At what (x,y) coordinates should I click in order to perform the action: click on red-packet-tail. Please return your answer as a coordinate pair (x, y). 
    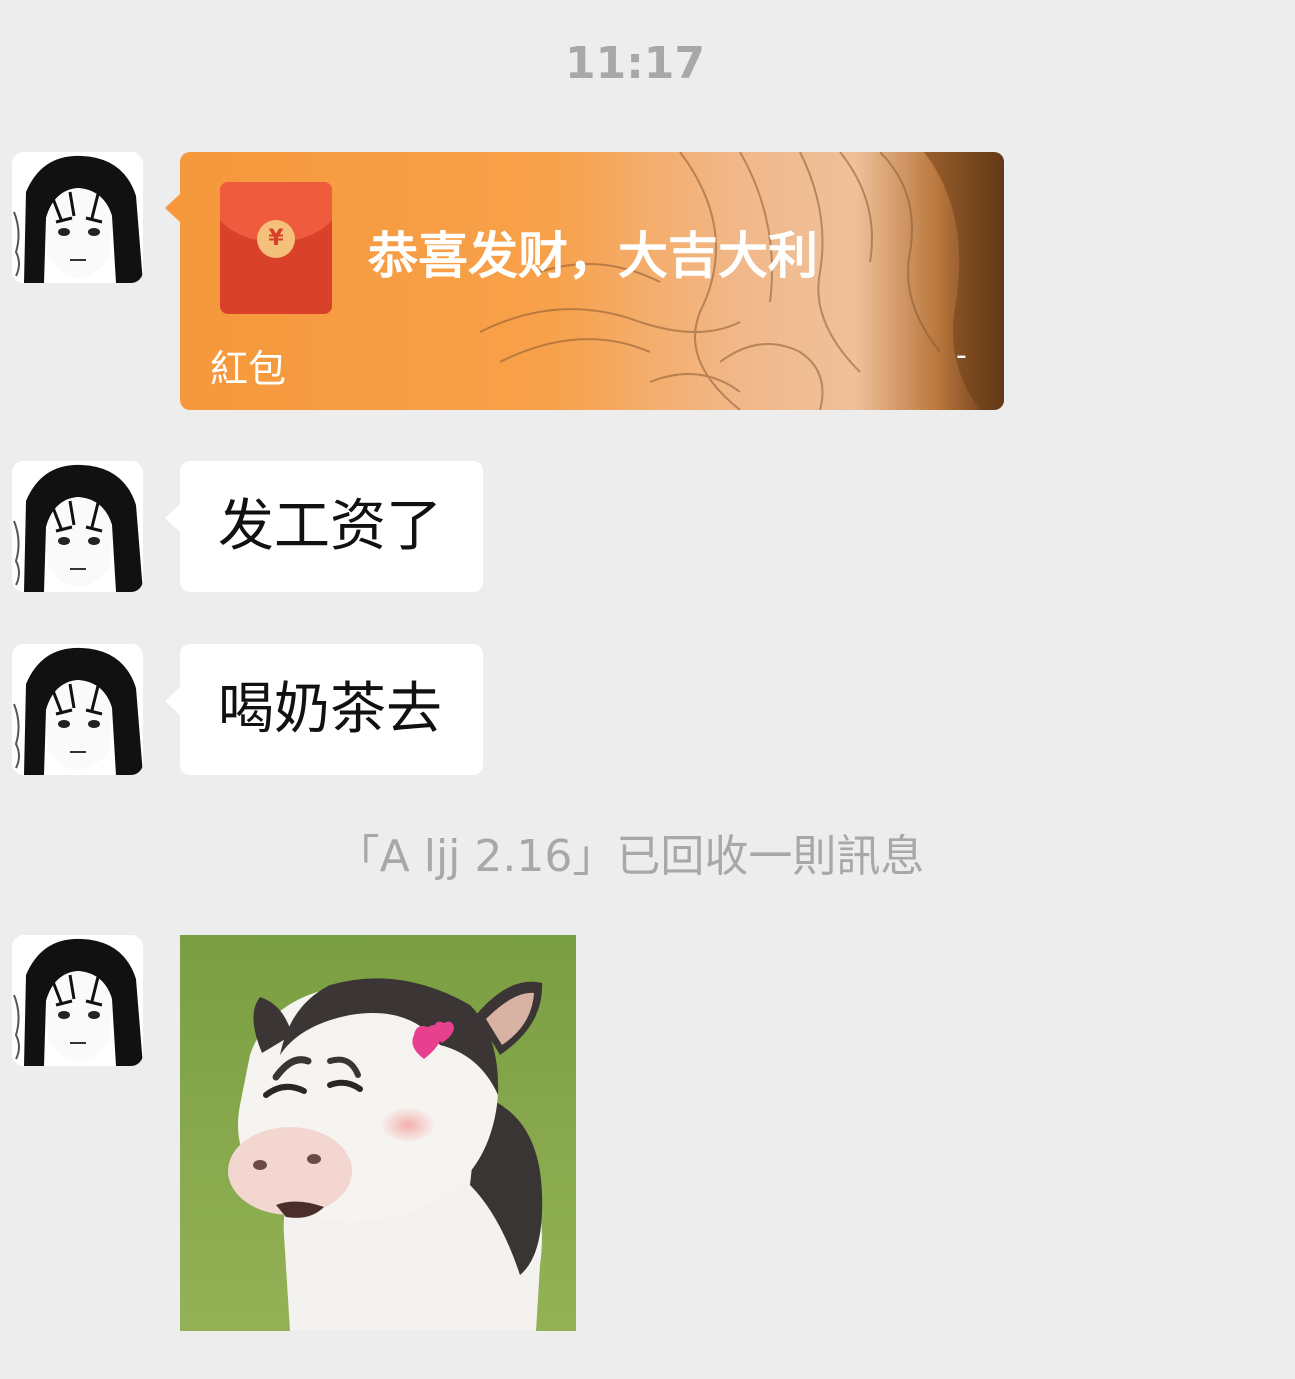
    Looking at the image, I should click on (173, 208).